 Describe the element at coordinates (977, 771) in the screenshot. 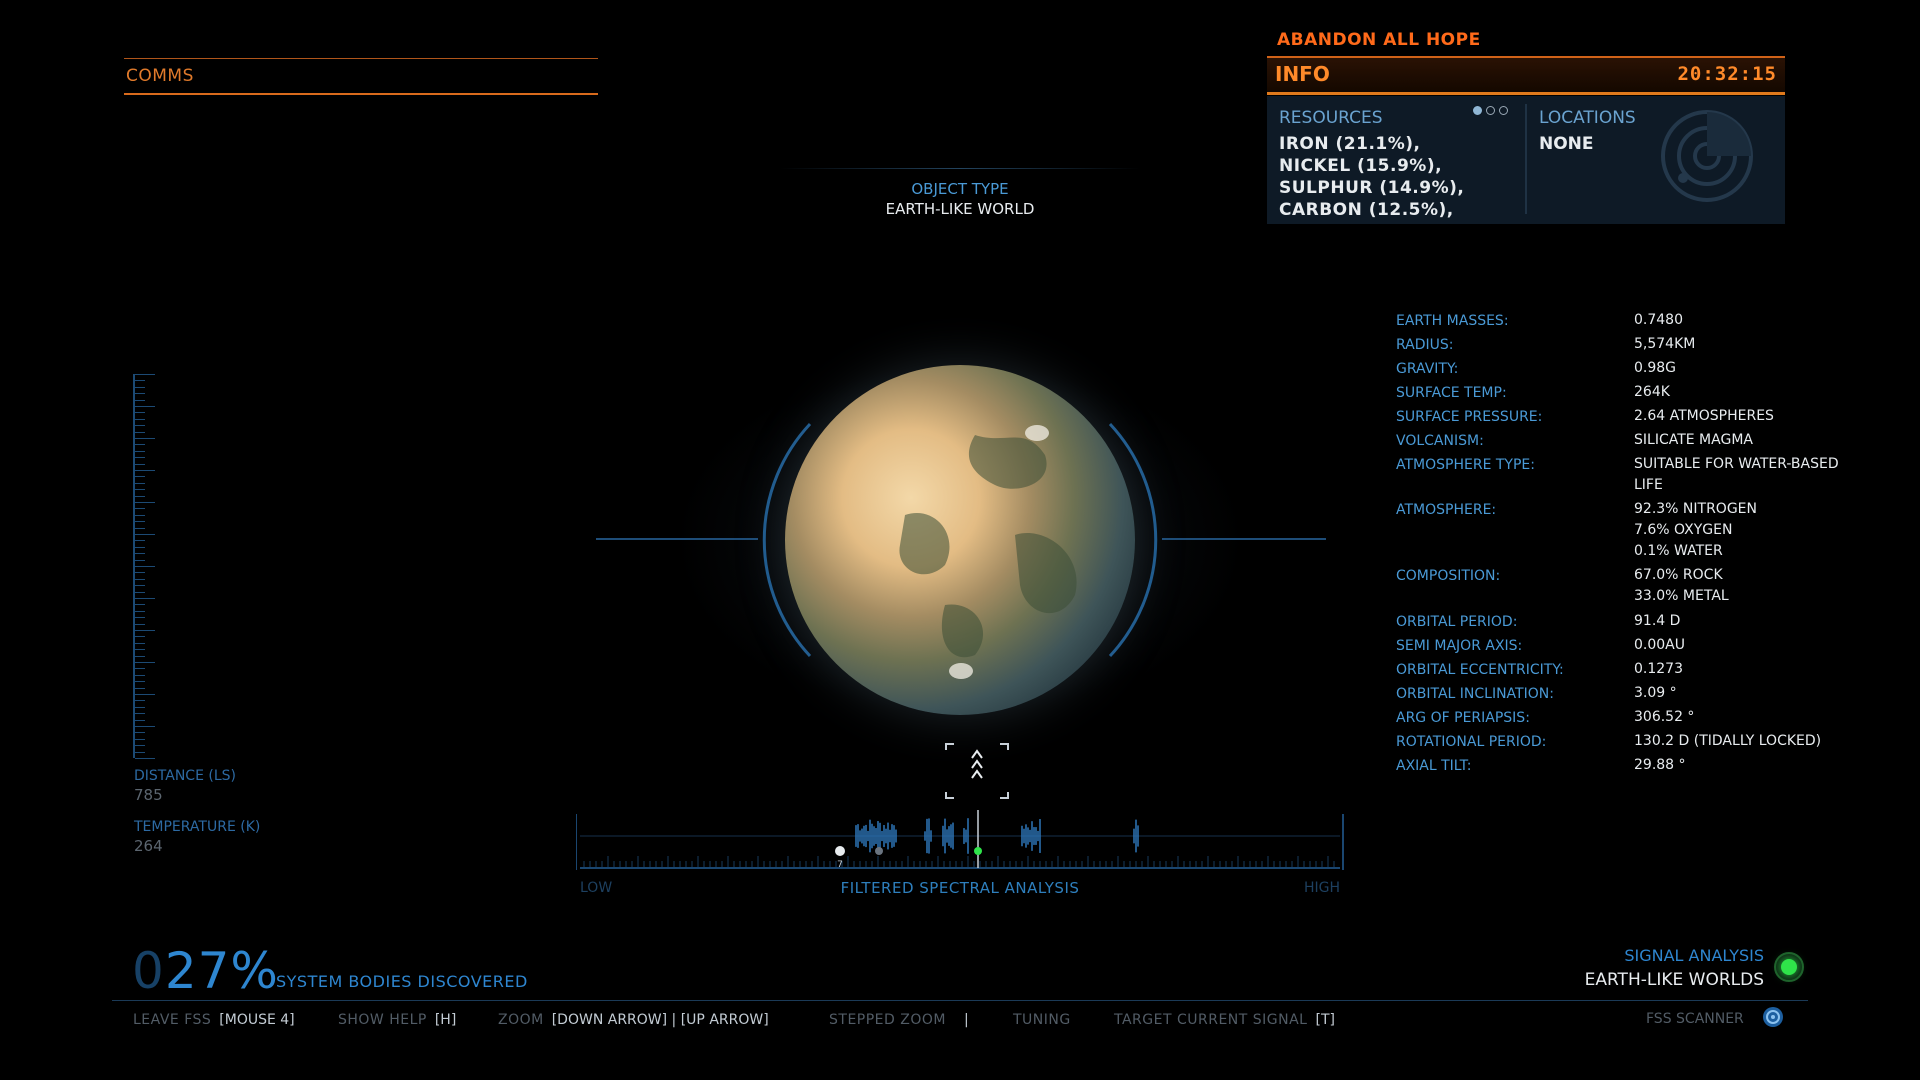

I see `tuning-reticle` at that location.